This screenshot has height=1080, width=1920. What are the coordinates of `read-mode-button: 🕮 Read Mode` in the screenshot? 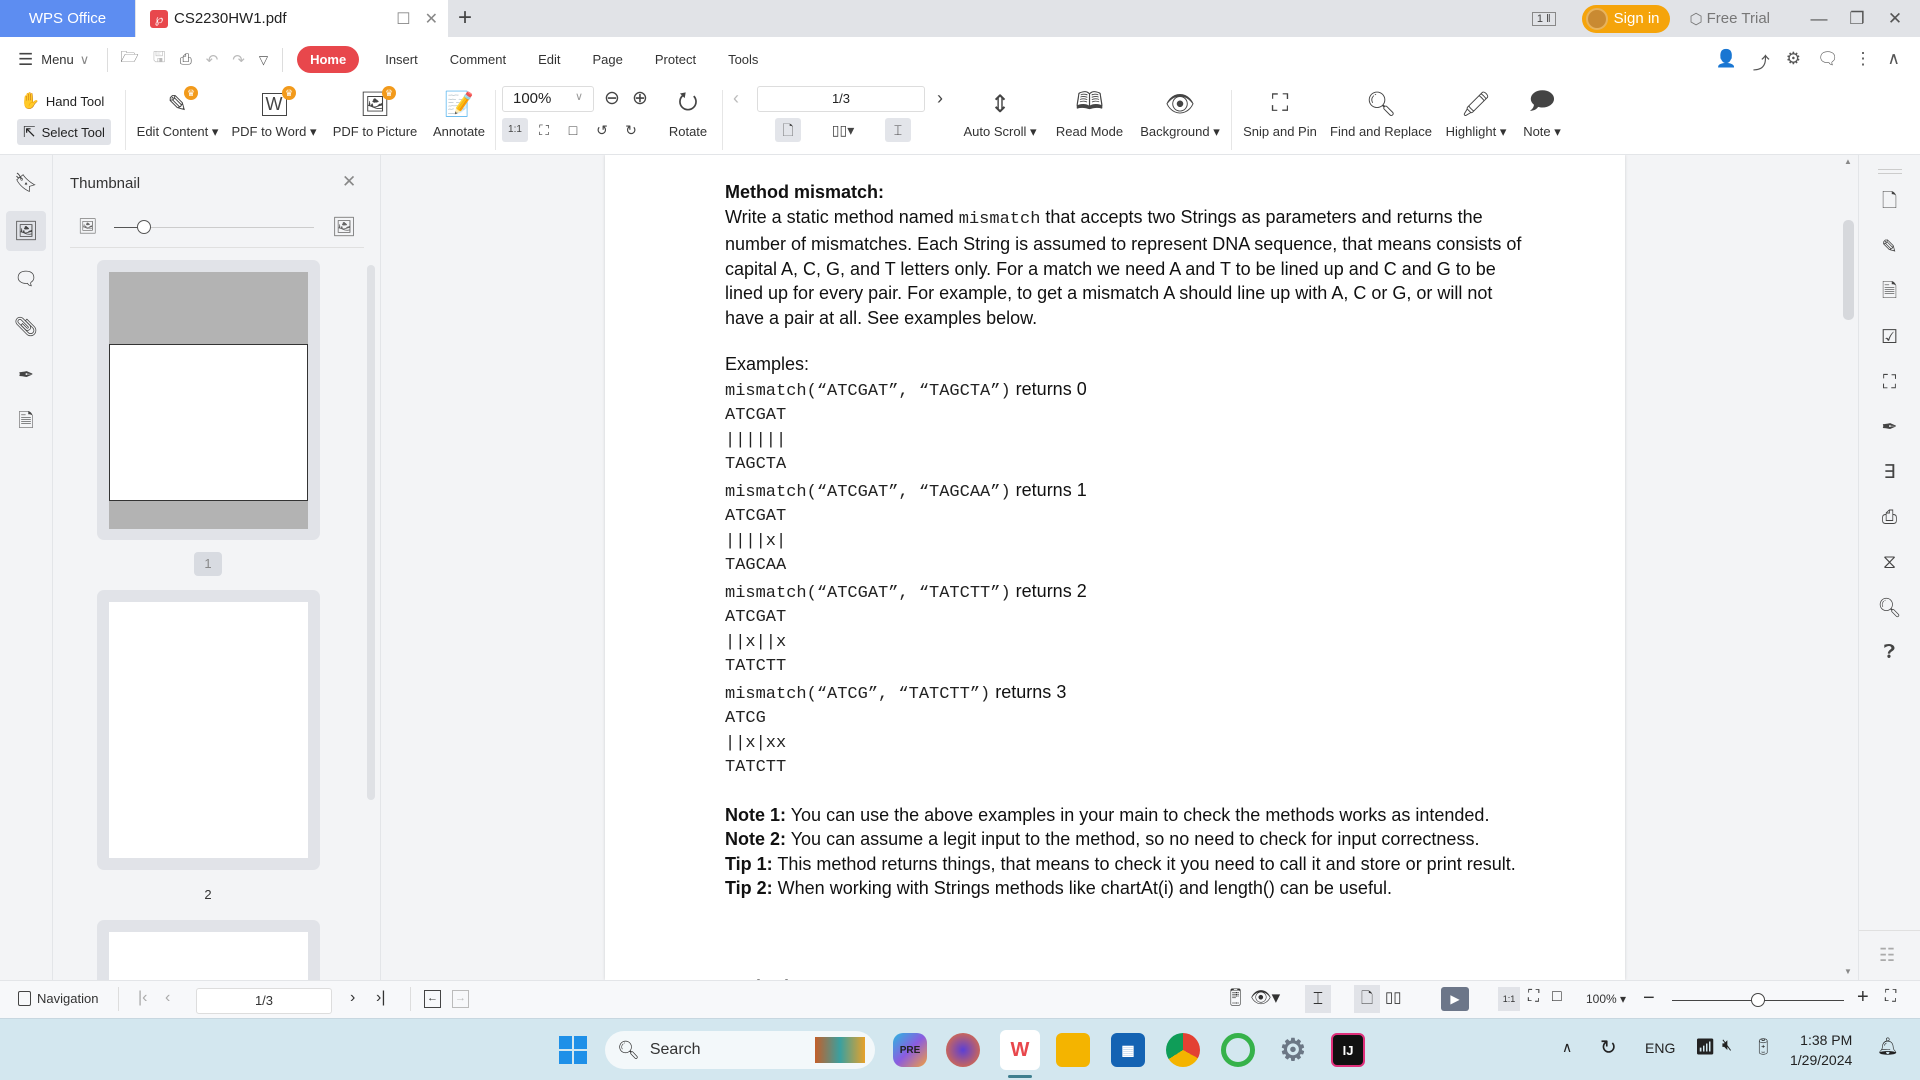 It's located at (1089, 112).